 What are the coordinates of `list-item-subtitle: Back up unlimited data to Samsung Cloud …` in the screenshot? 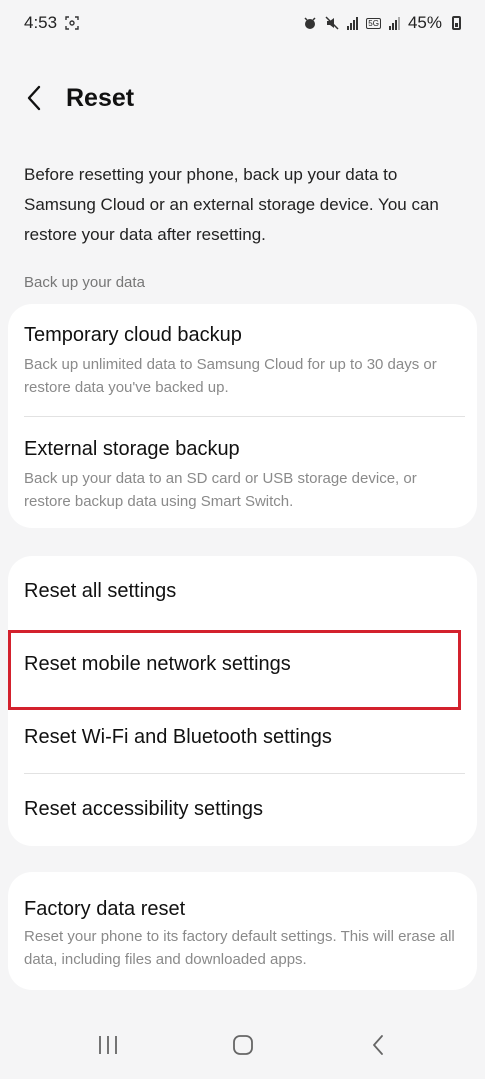 It's located at (230, 376).